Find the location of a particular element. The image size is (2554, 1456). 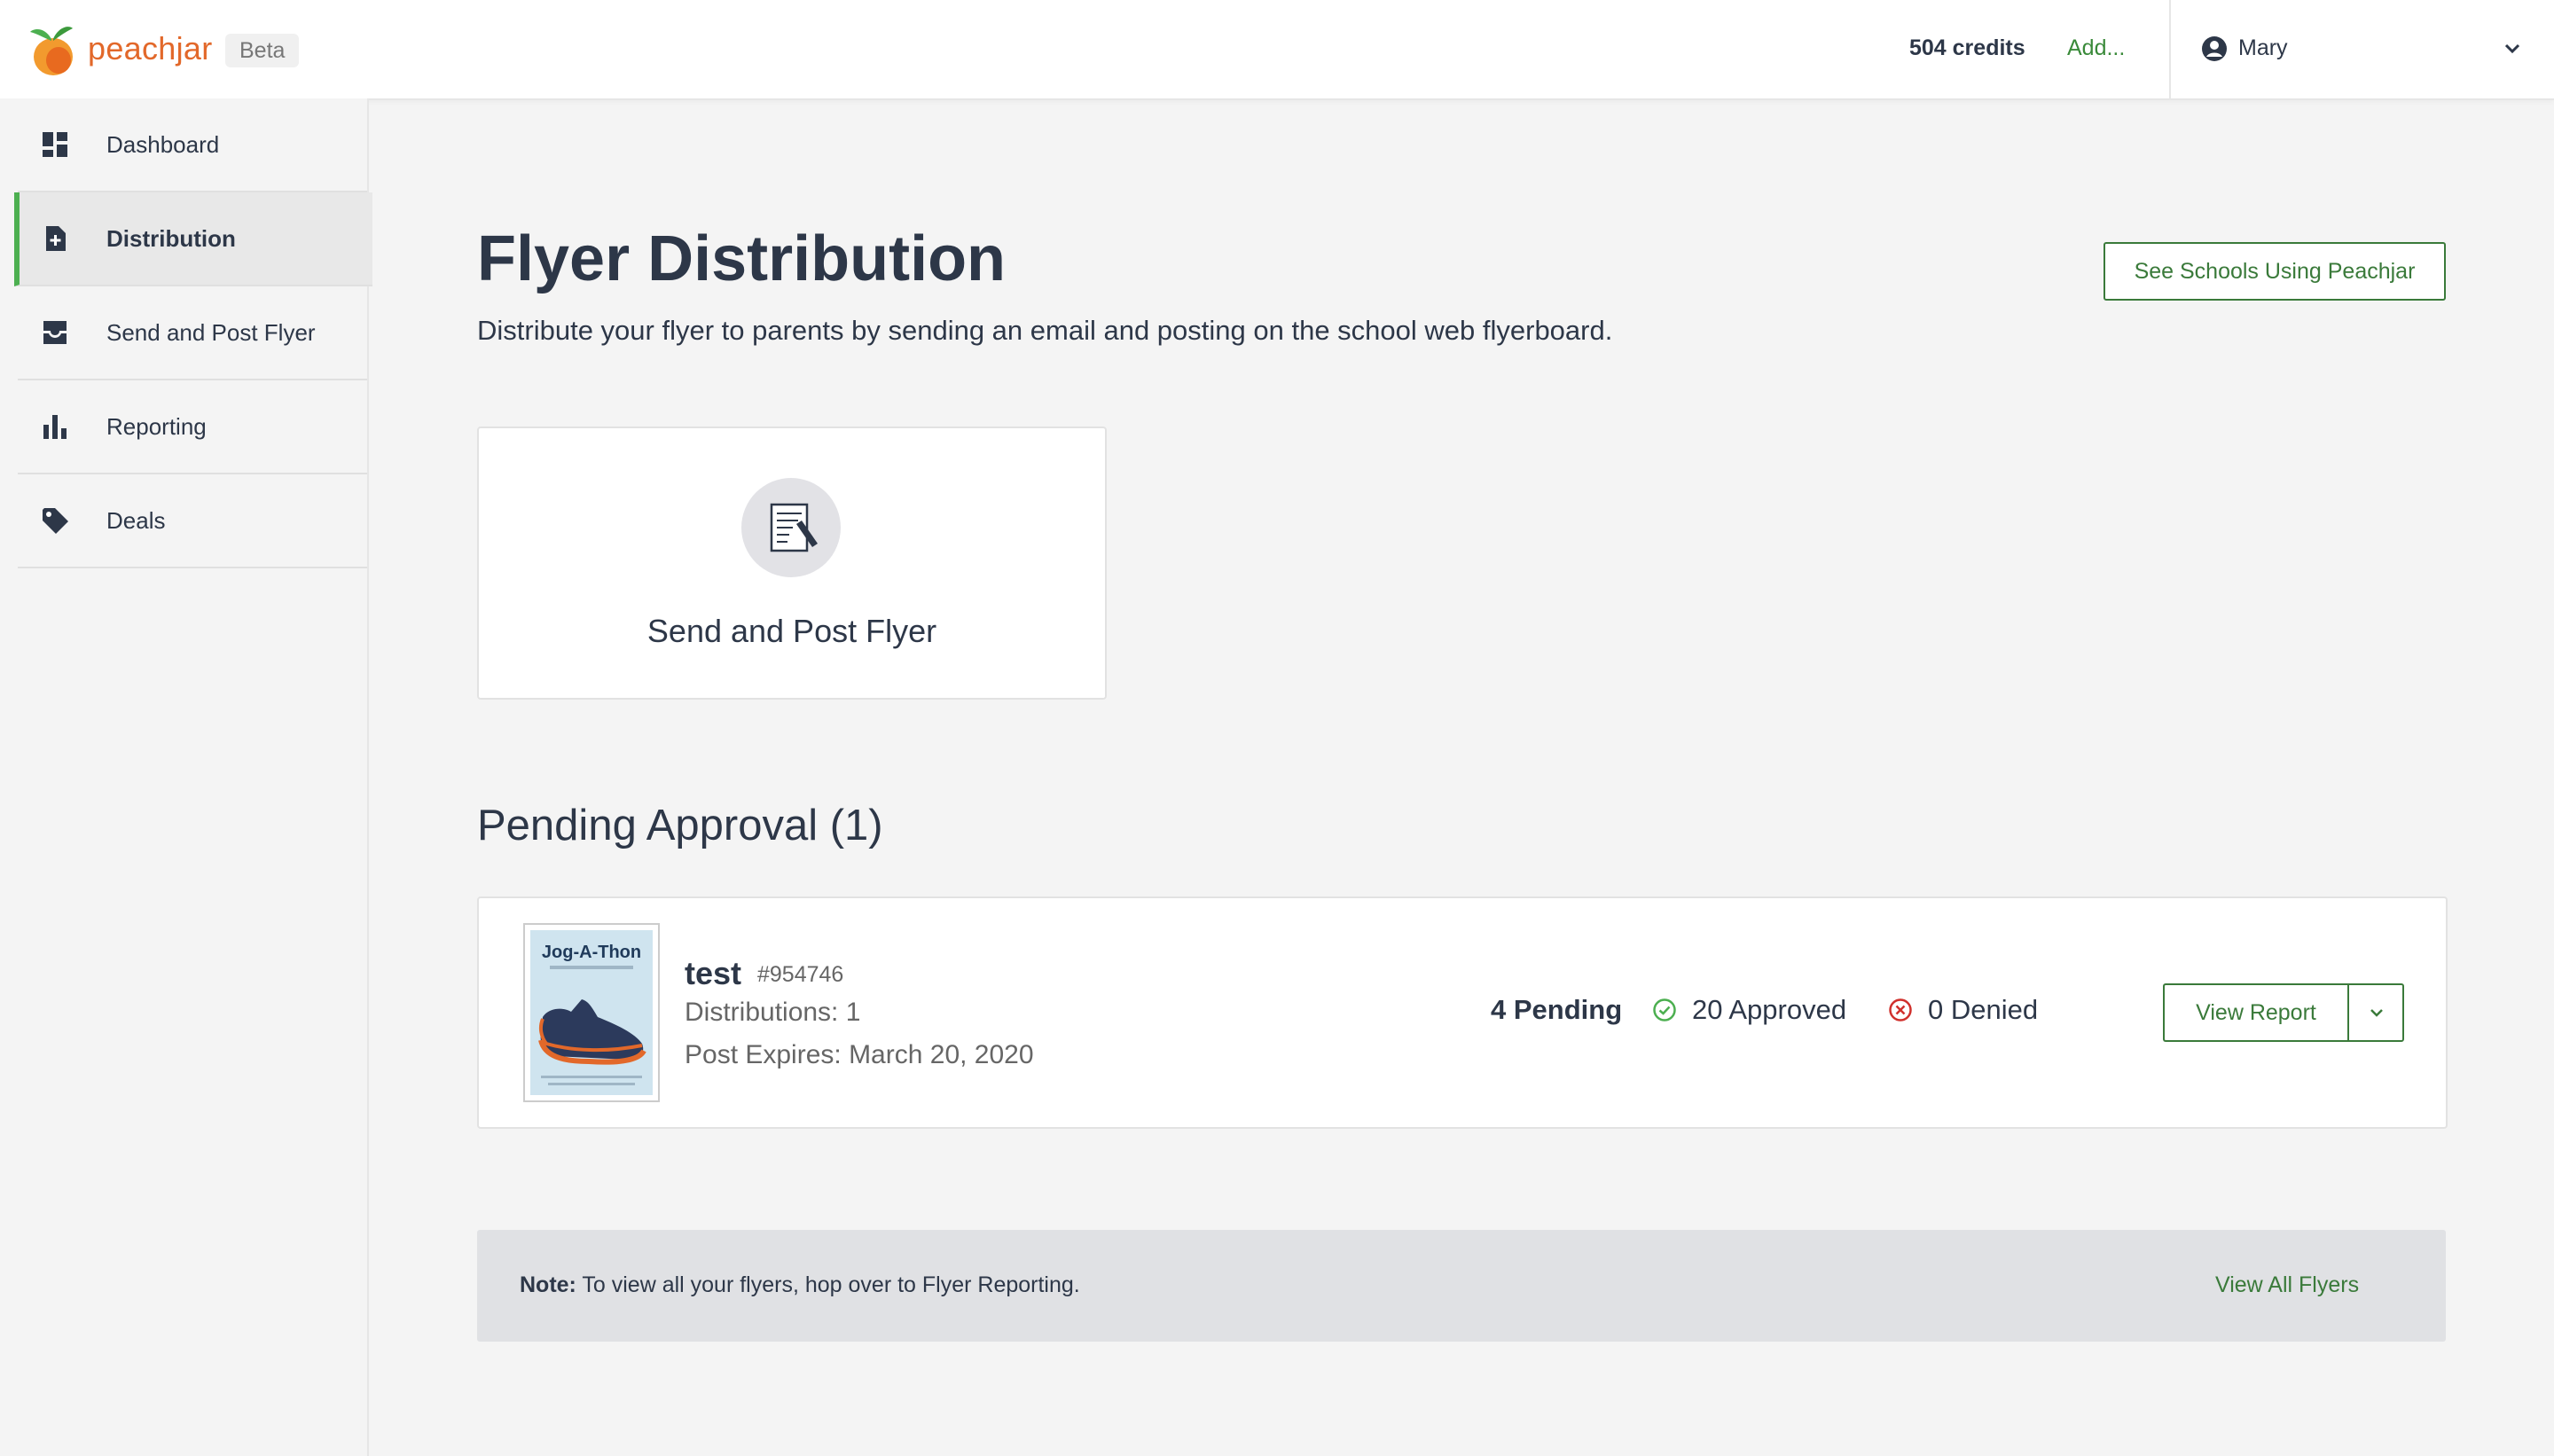

user-avatar-icon is located at coordinates (2214, 48).